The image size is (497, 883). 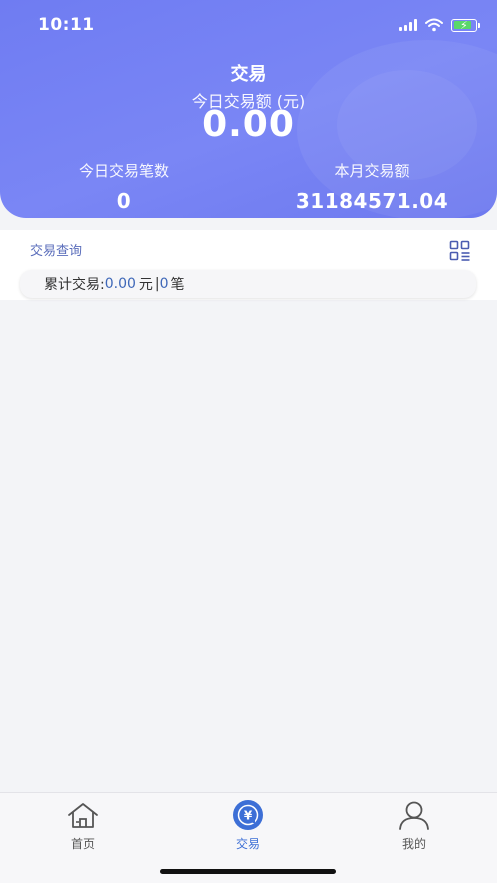 I want to click on grid-view-icon, so click(x=460, y=251).